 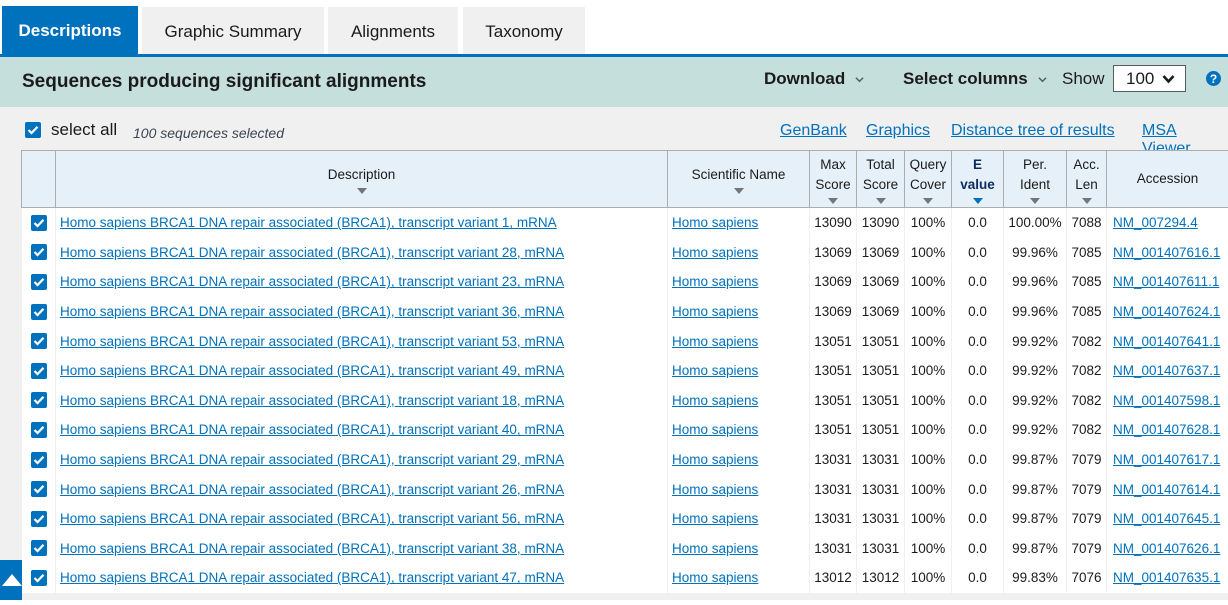 I want to click on distance-tree-link: Distance tree of results, so click(x=1033, y=131).